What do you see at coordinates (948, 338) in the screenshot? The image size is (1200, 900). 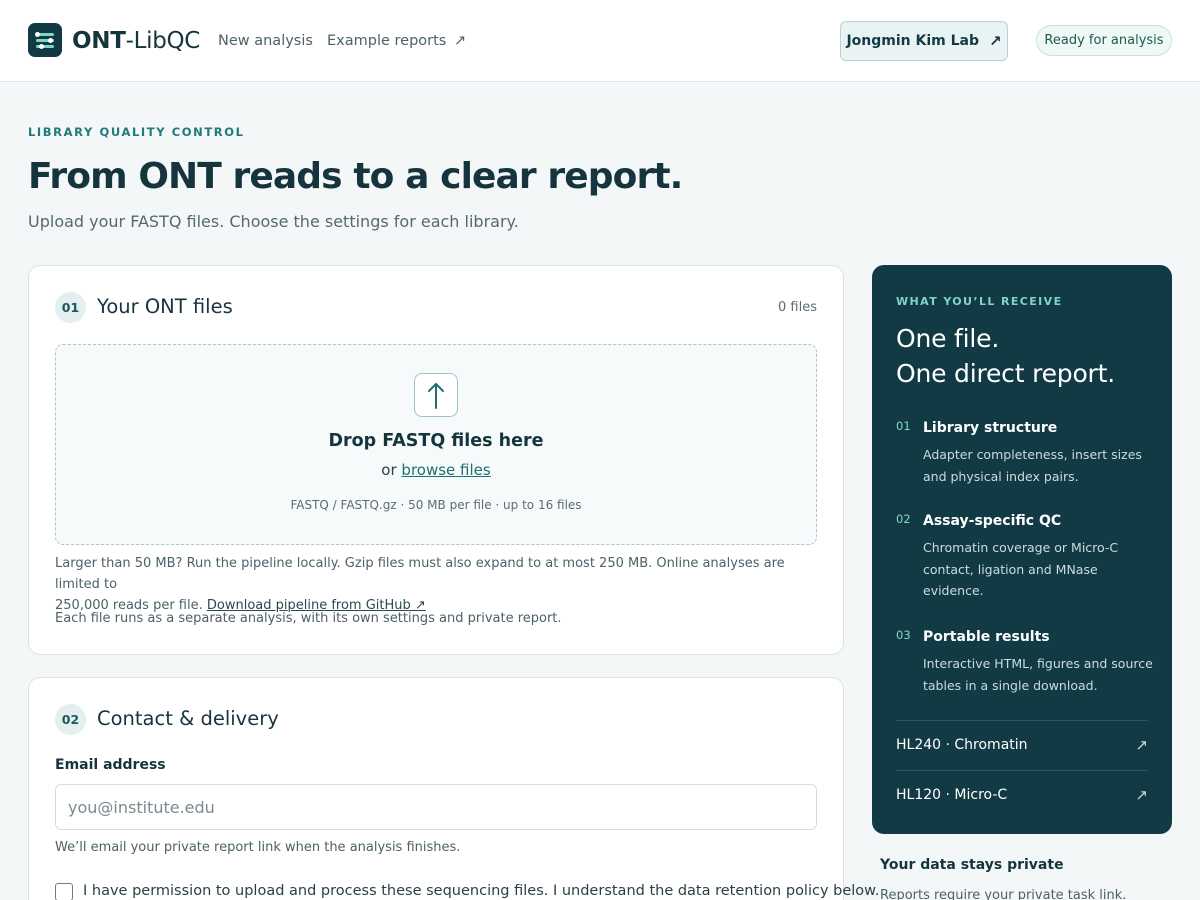 I see `panel-heading-line1: One file.` at bounding box center [948, 338].